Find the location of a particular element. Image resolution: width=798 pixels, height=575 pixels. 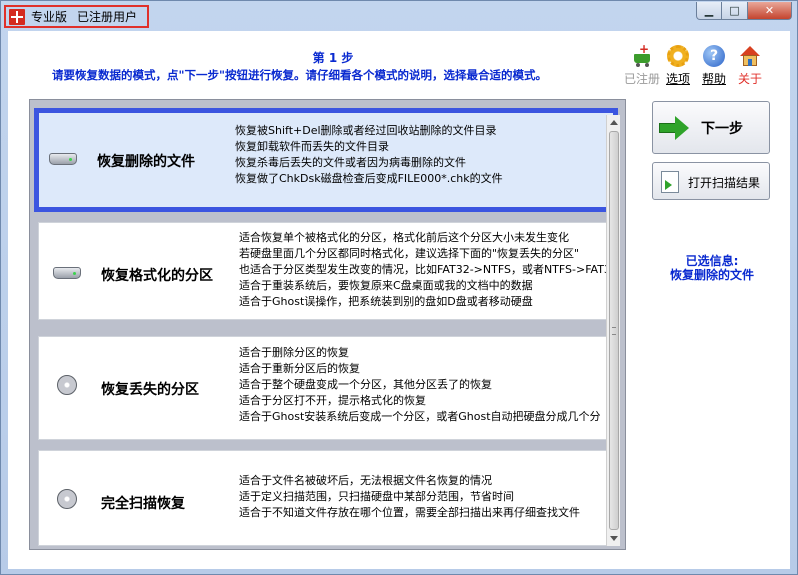

mode-desc-line: 适合于不知道文件存放在哪个位置，需要全部扫描出来再仔细查找文件 is located at coordinates (409, 512).